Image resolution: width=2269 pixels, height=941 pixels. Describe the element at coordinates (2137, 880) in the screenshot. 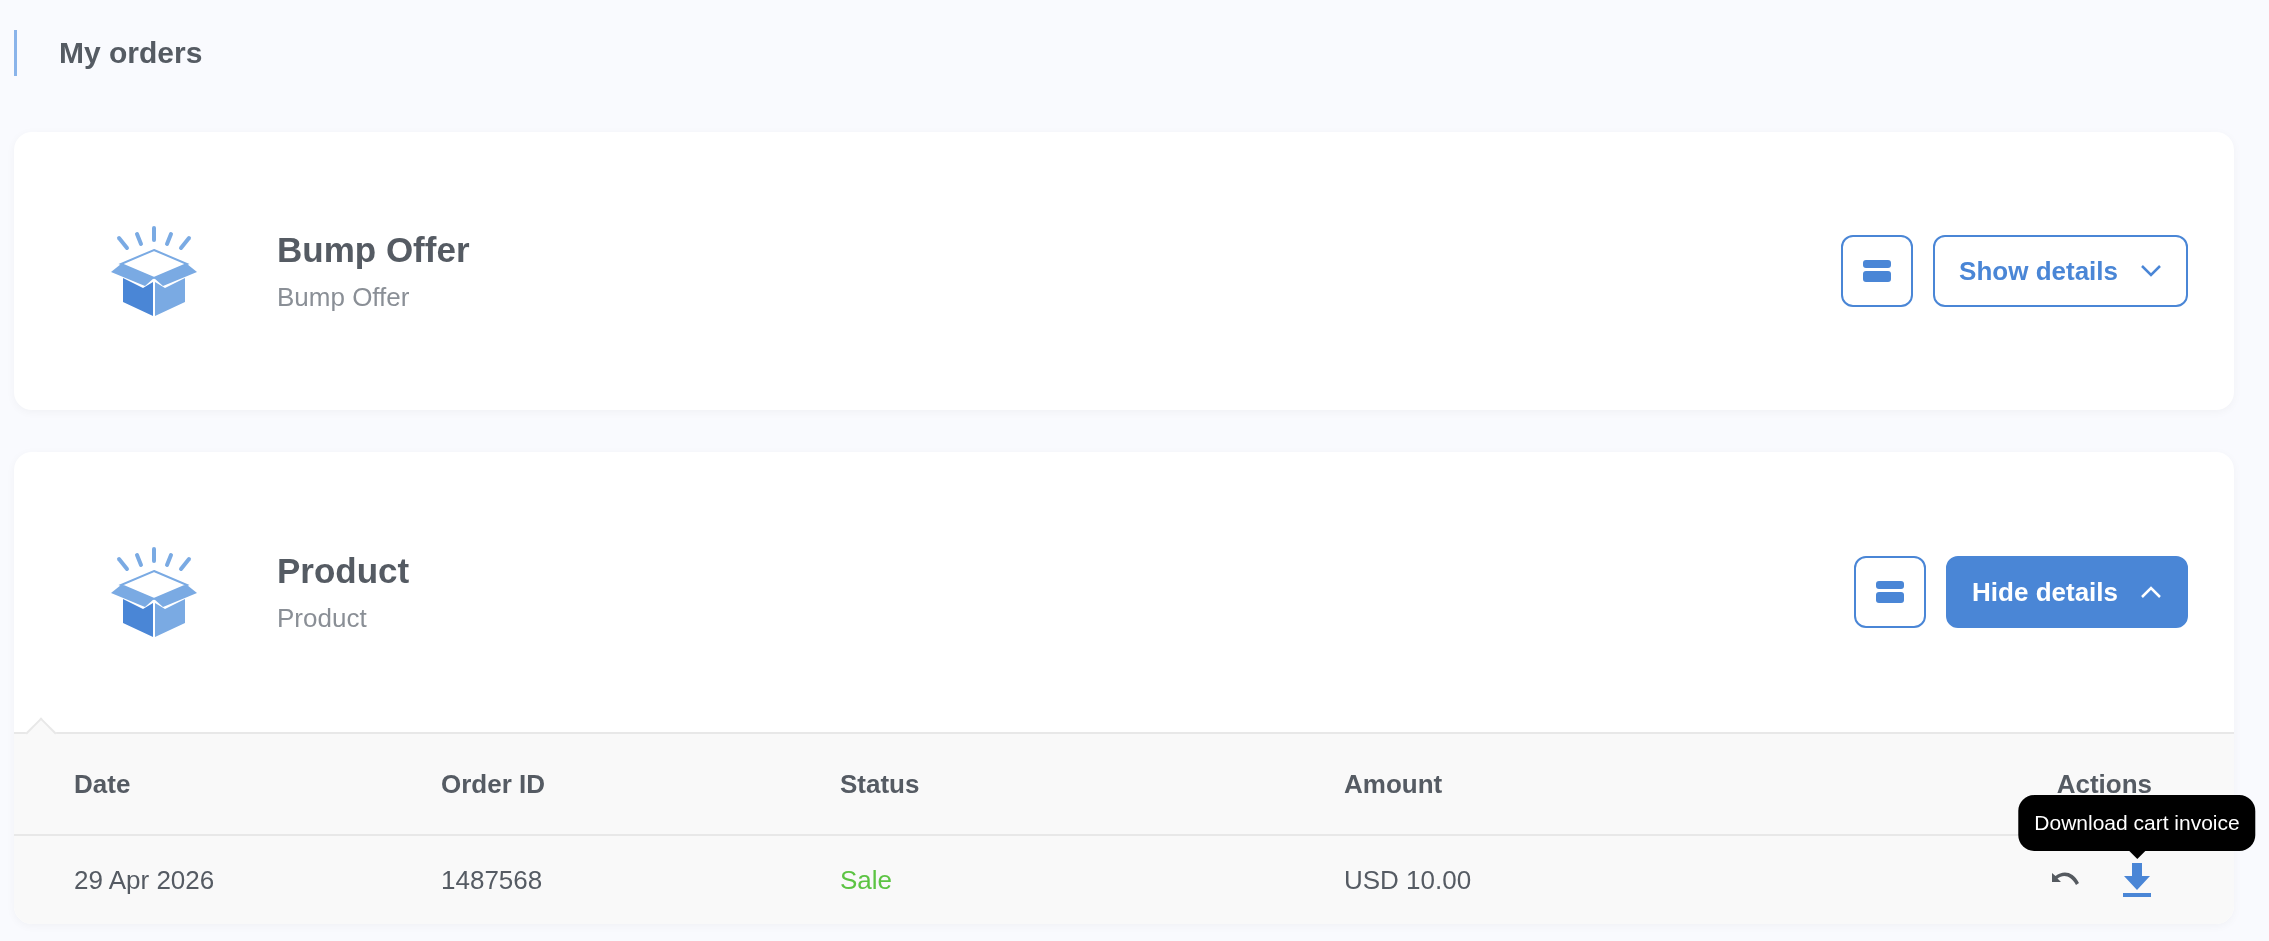

I see `download-icon` at that location.